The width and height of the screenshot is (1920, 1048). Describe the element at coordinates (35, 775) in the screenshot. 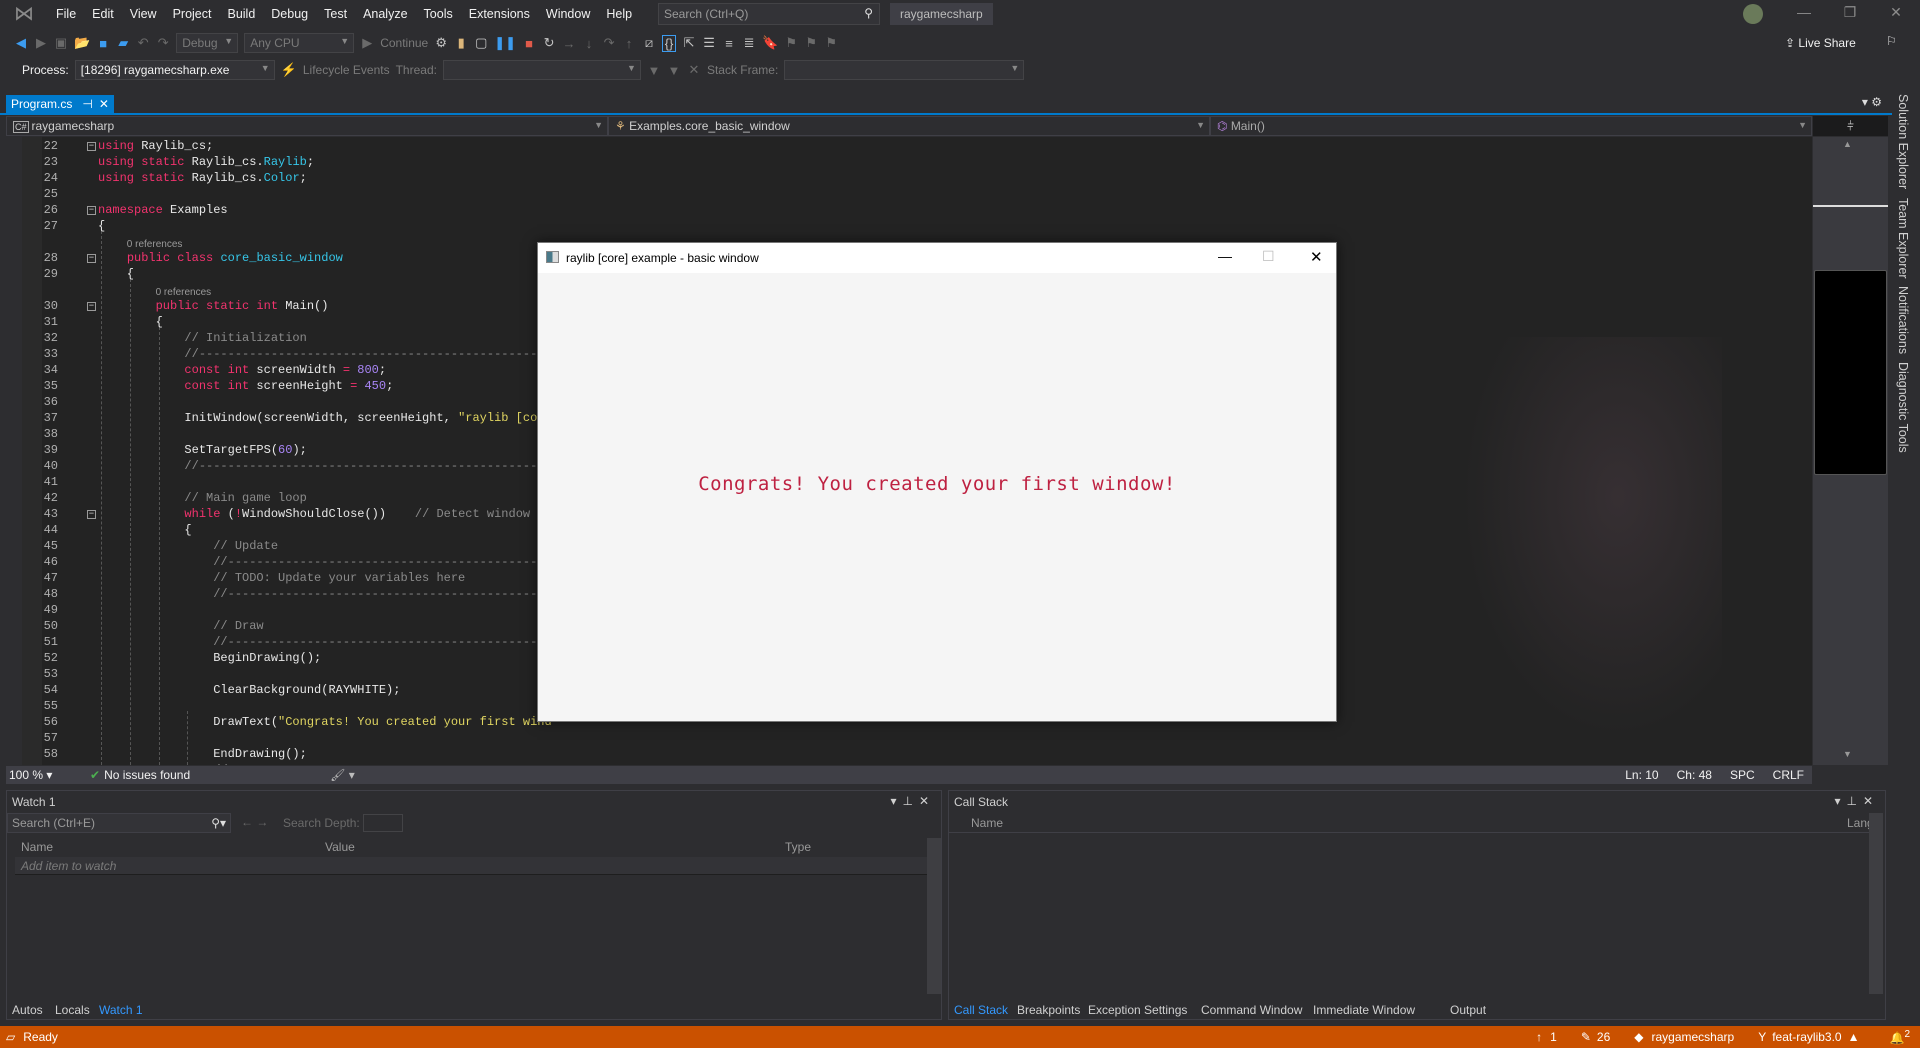

I see `zoom-select: 100 % ▾` at that location.